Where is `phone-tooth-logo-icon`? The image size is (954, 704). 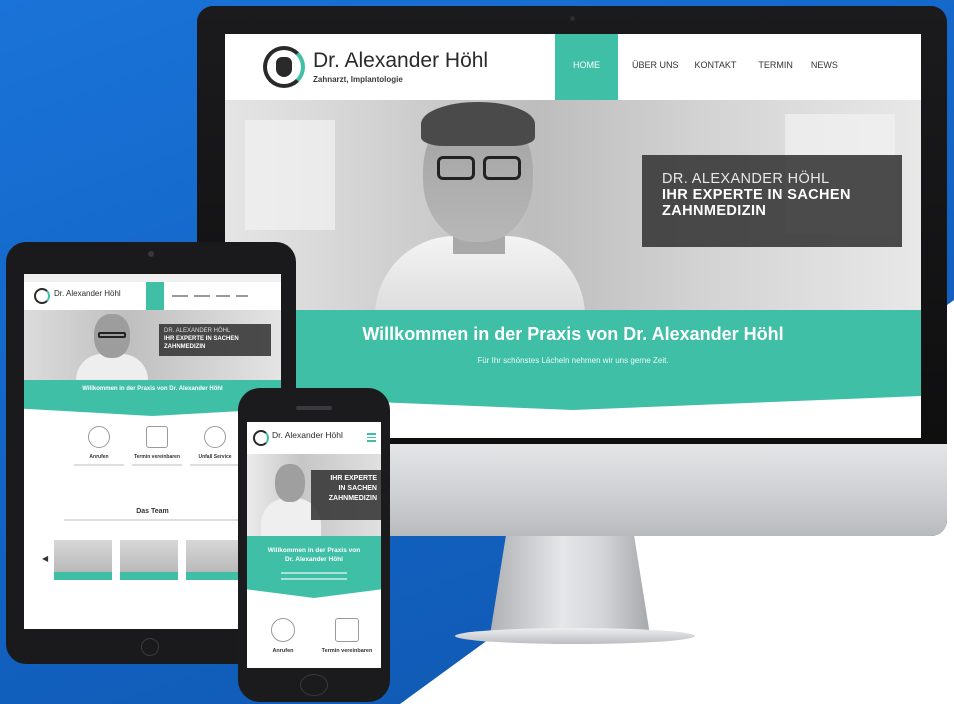
phone-tooth-logo-icon is located at coordinates (261, 438).